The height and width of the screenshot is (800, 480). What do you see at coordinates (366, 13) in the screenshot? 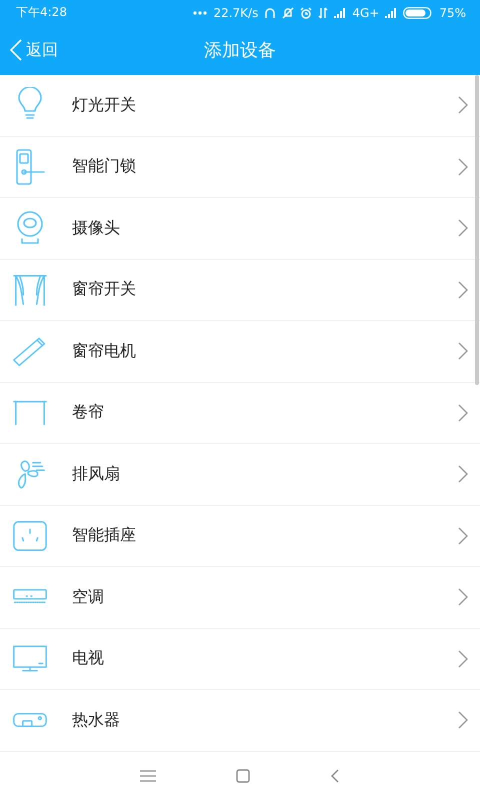
I see `network-type: 4G+` at bounding box center [366, 13].